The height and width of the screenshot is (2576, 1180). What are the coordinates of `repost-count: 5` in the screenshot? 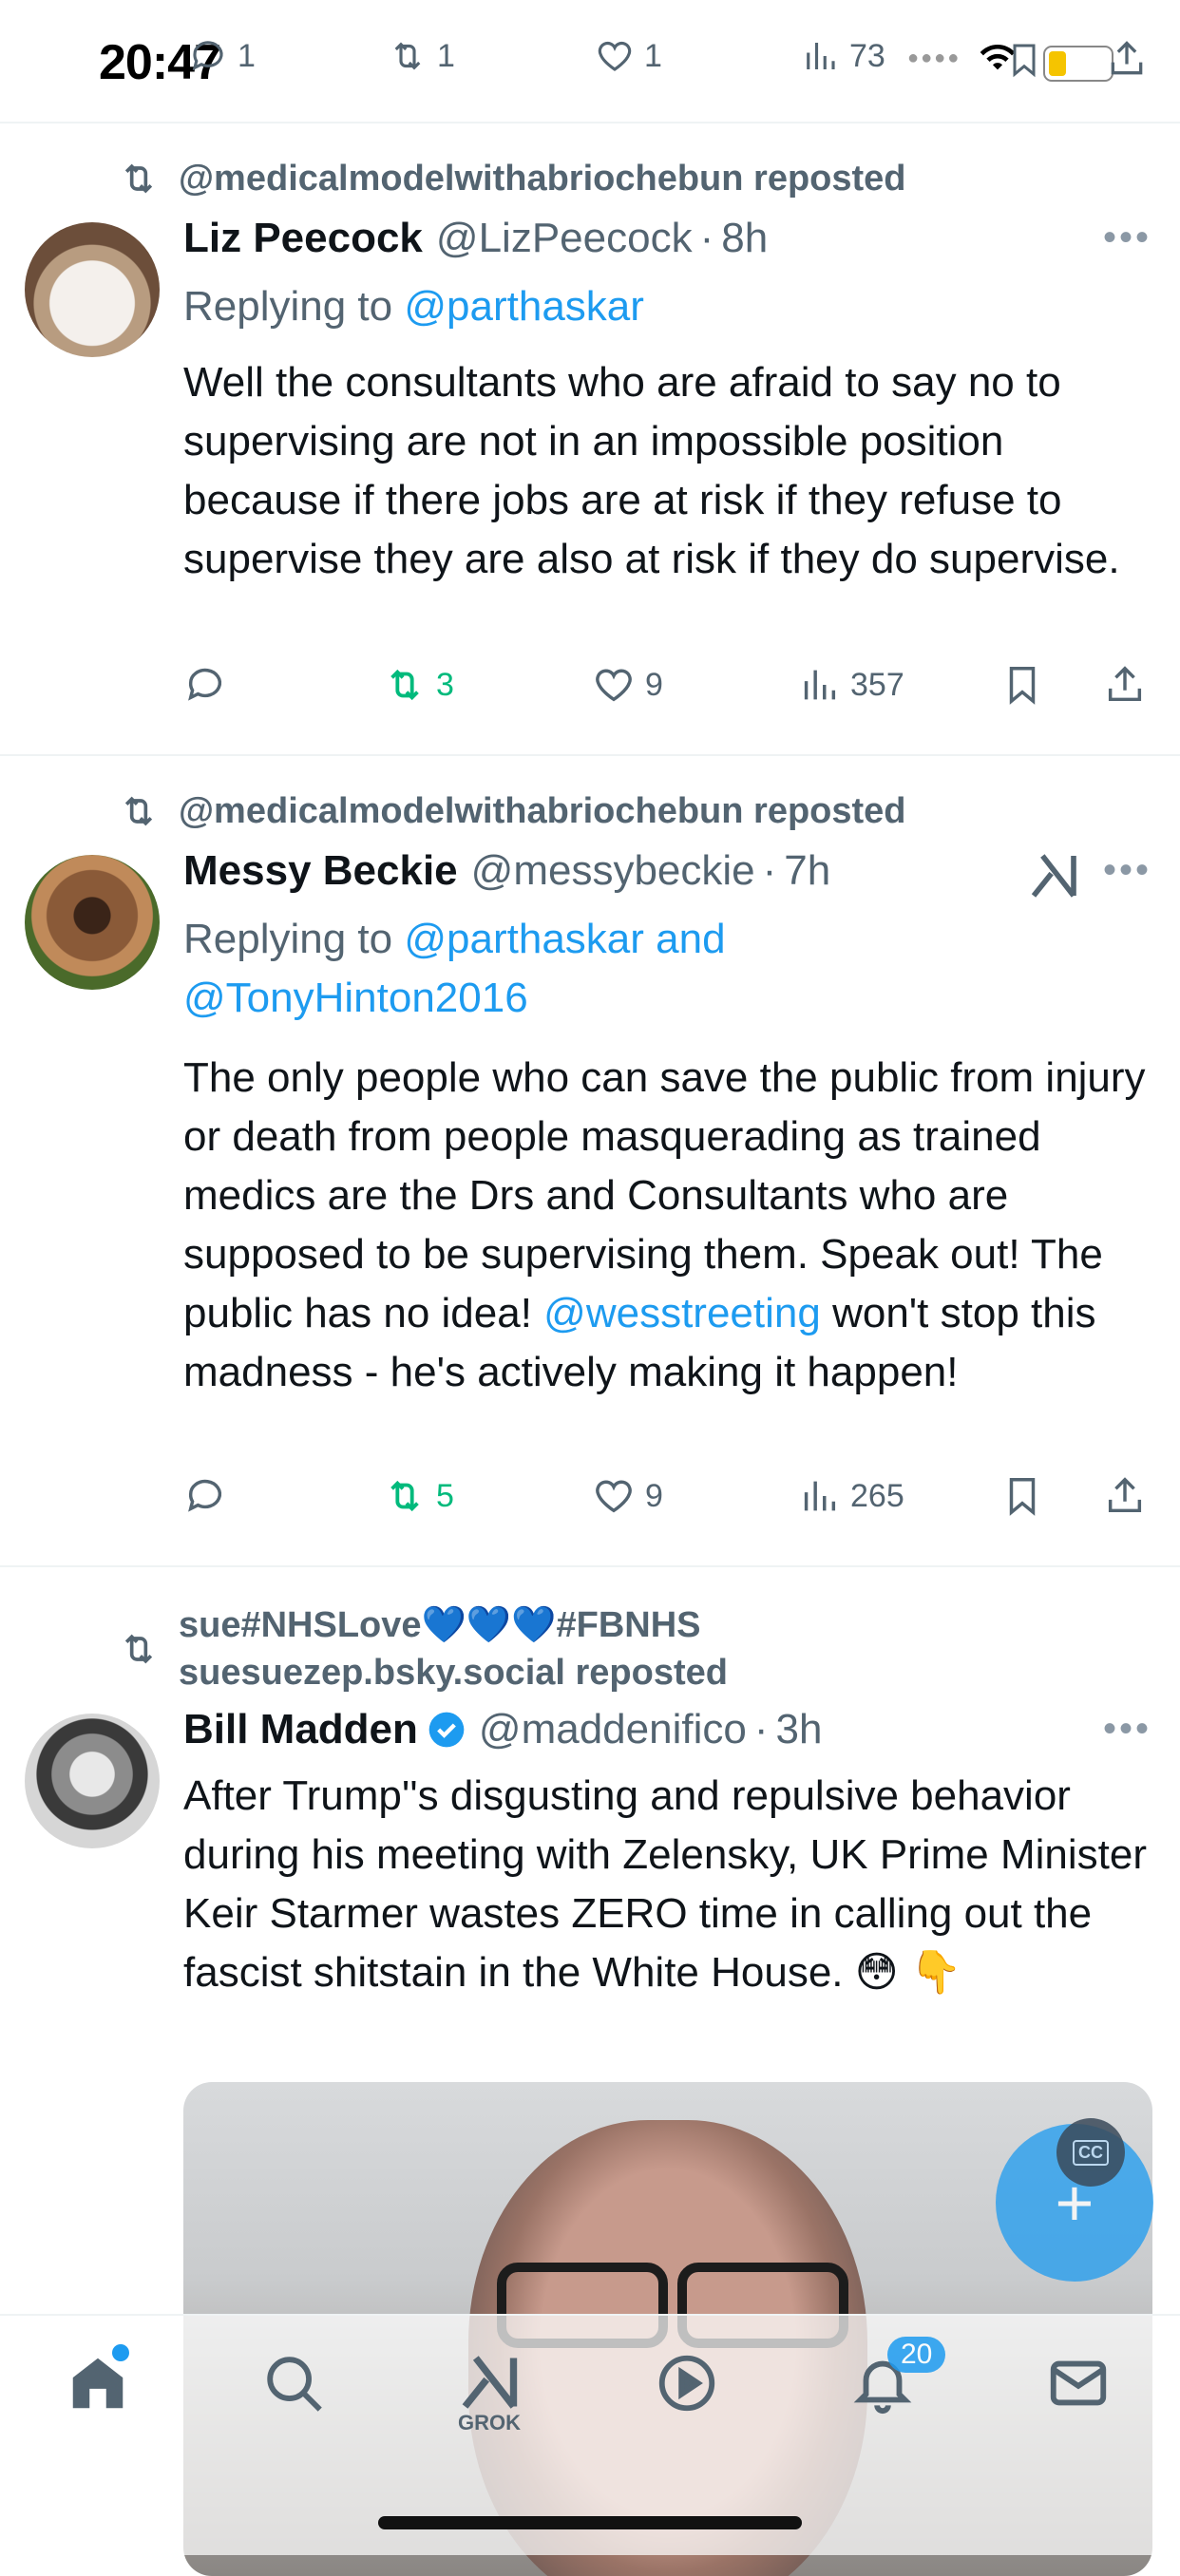 It's located at (445, 1495).